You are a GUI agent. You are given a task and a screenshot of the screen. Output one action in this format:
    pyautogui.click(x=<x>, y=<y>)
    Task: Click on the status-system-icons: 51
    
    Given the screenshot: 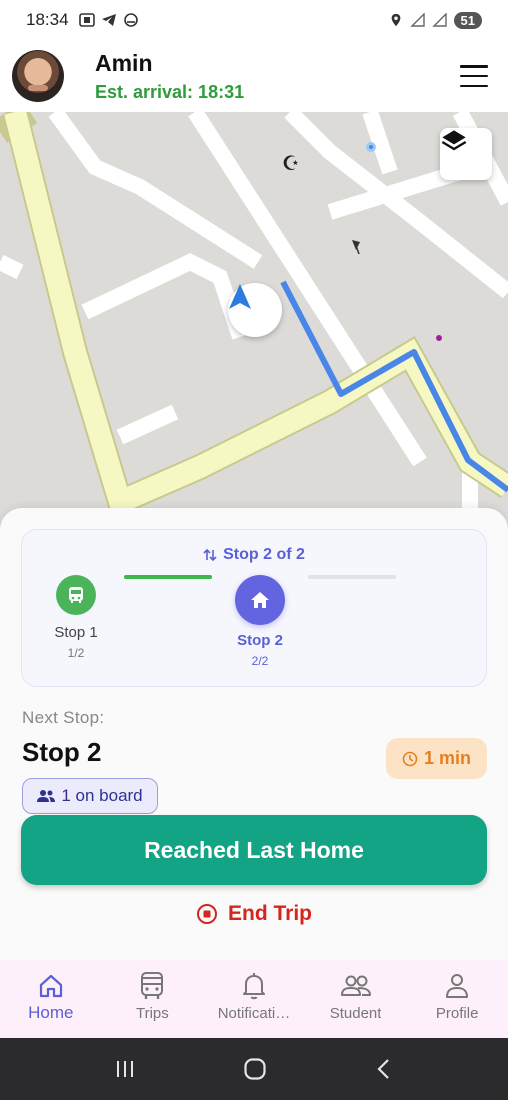 What is the action you would take?
    pyautogui.click(x=435, y=20)
    